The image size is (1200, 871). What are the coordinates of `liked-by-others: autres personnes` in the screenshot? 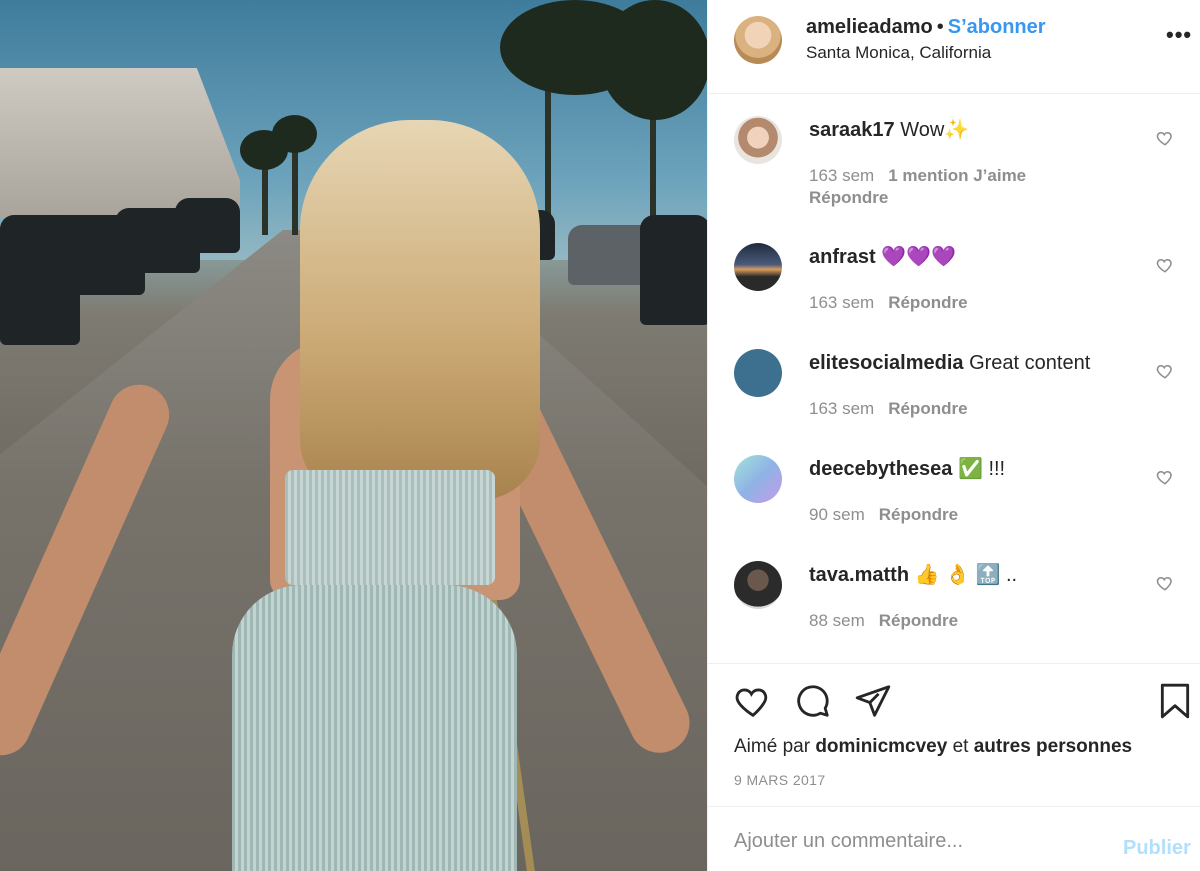 It's located at (1053, 746).